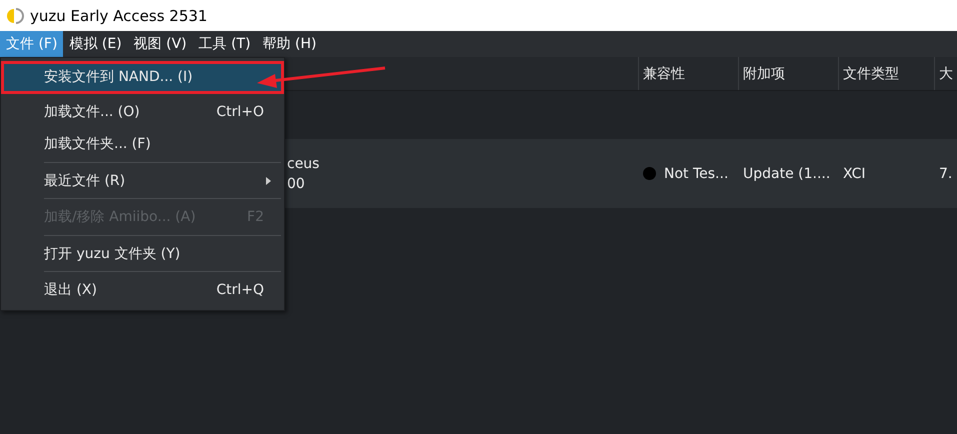 This screenshot has height=434, width=957. What do you see at coordinates (854, 174) in the screenshot?
I see `file-type-text: XCI` at bounding box center [854, 174].